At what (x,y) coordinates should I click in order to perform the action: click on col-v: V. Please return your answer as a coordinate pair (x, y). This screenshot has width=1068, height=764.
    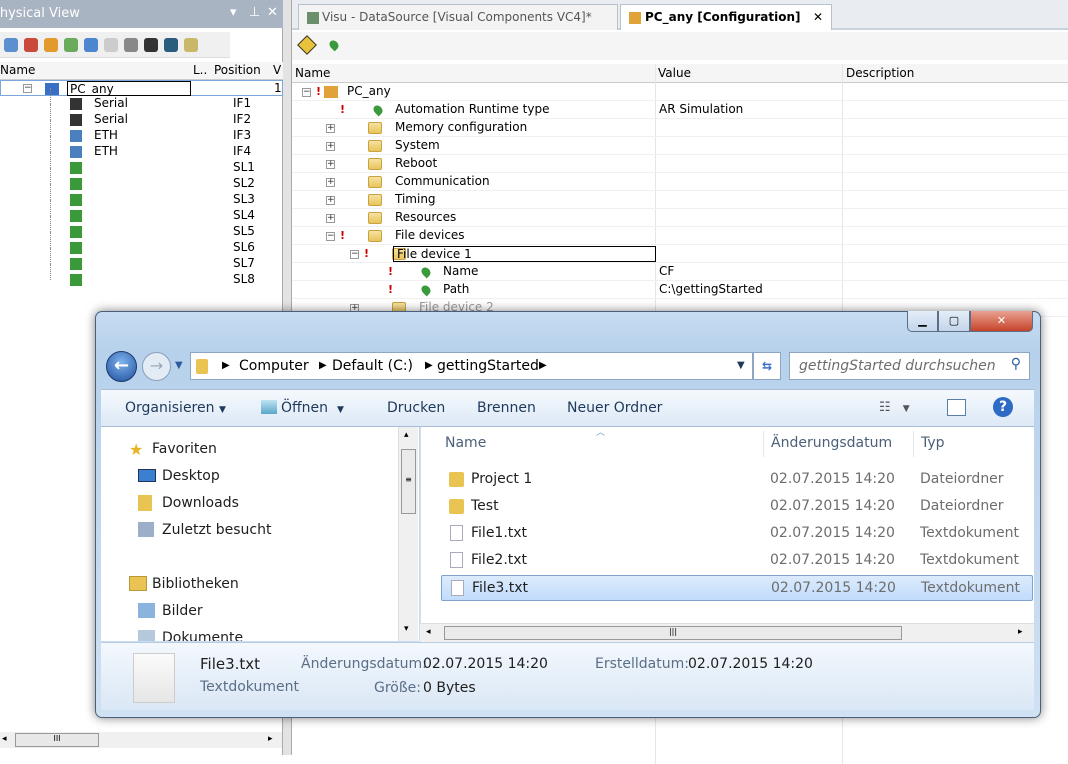
    Looking at the image, I should click on (277, 70).